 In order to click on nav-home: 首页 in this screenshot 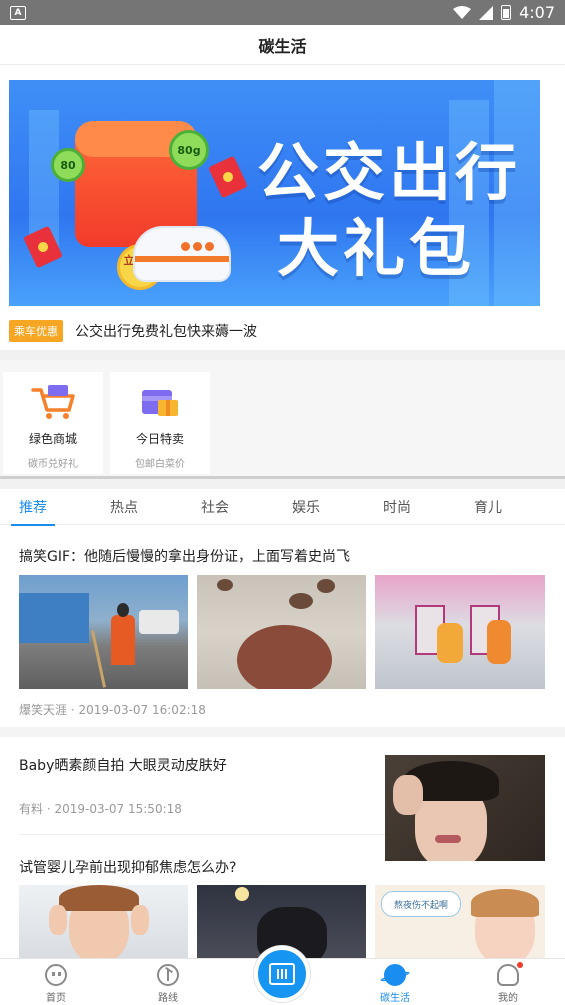, I will do `click(56, 982)`.